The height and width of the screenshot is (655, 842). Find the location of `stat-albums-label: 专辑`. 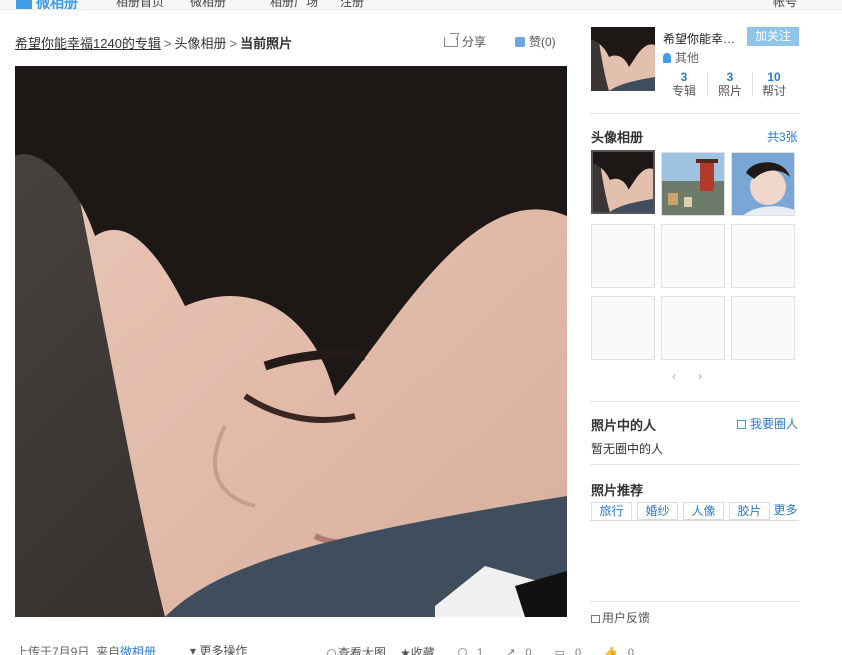

stat-albums-label: 专辑 is located at coordinates (683, 91).